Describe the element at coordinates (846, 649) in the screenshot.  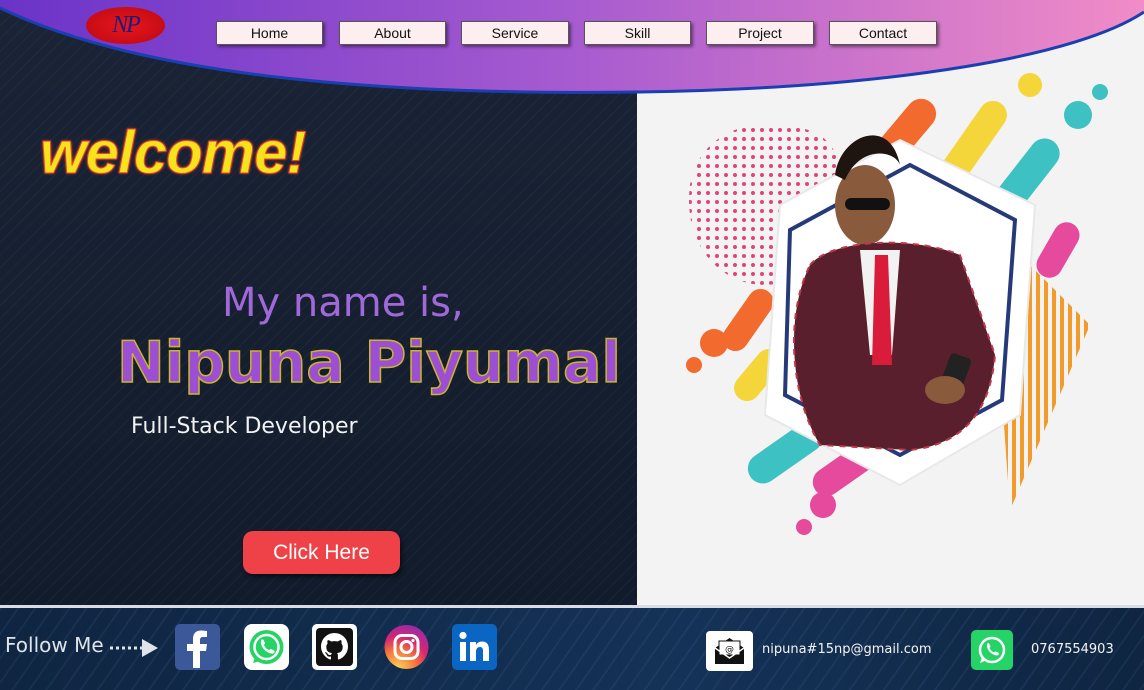
I see `email-address: nipuna#15np@gmail.com` at that location.